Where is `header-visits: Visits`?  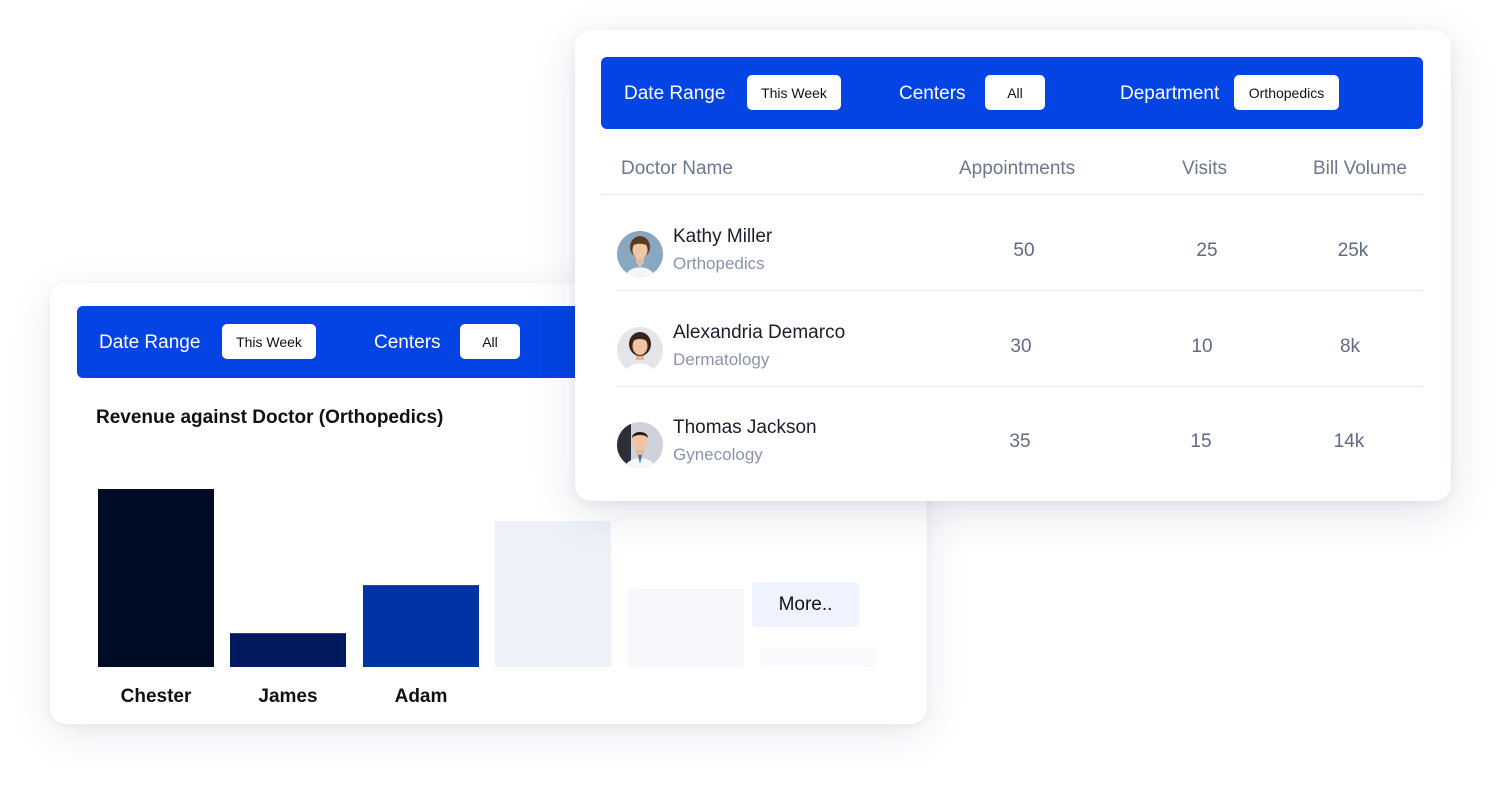 header-visits: Visits is located at coordinates (1204, 169).